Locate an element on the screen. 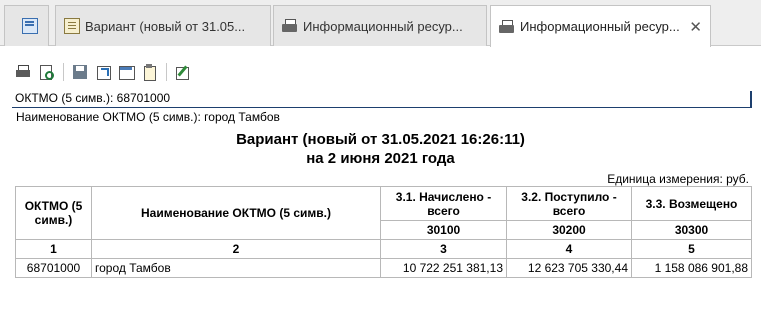 The image size is (761, 314). column-number: 5 is located at coordinates (691, 249).